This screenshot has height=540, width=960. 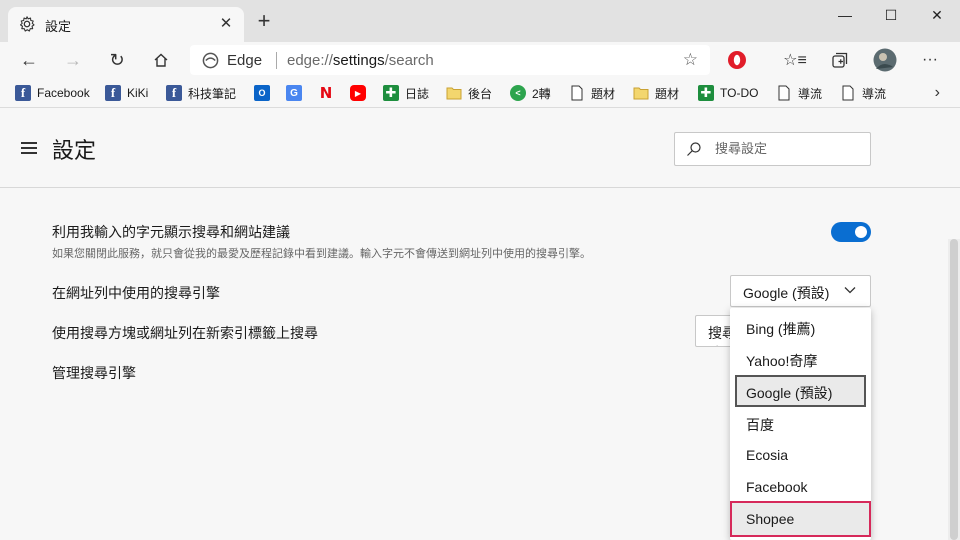 What do you see at coordinates (74, 150) in the screenshot?
I see `page-title: 設定` at bounding box center [74, 150].